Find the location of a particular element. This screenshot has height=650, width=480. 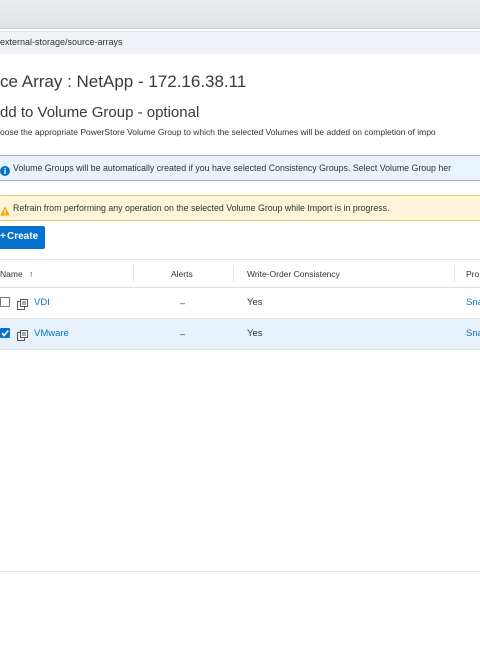

table-row: VMware – Yes Sna is located at coordinates (240, 334).